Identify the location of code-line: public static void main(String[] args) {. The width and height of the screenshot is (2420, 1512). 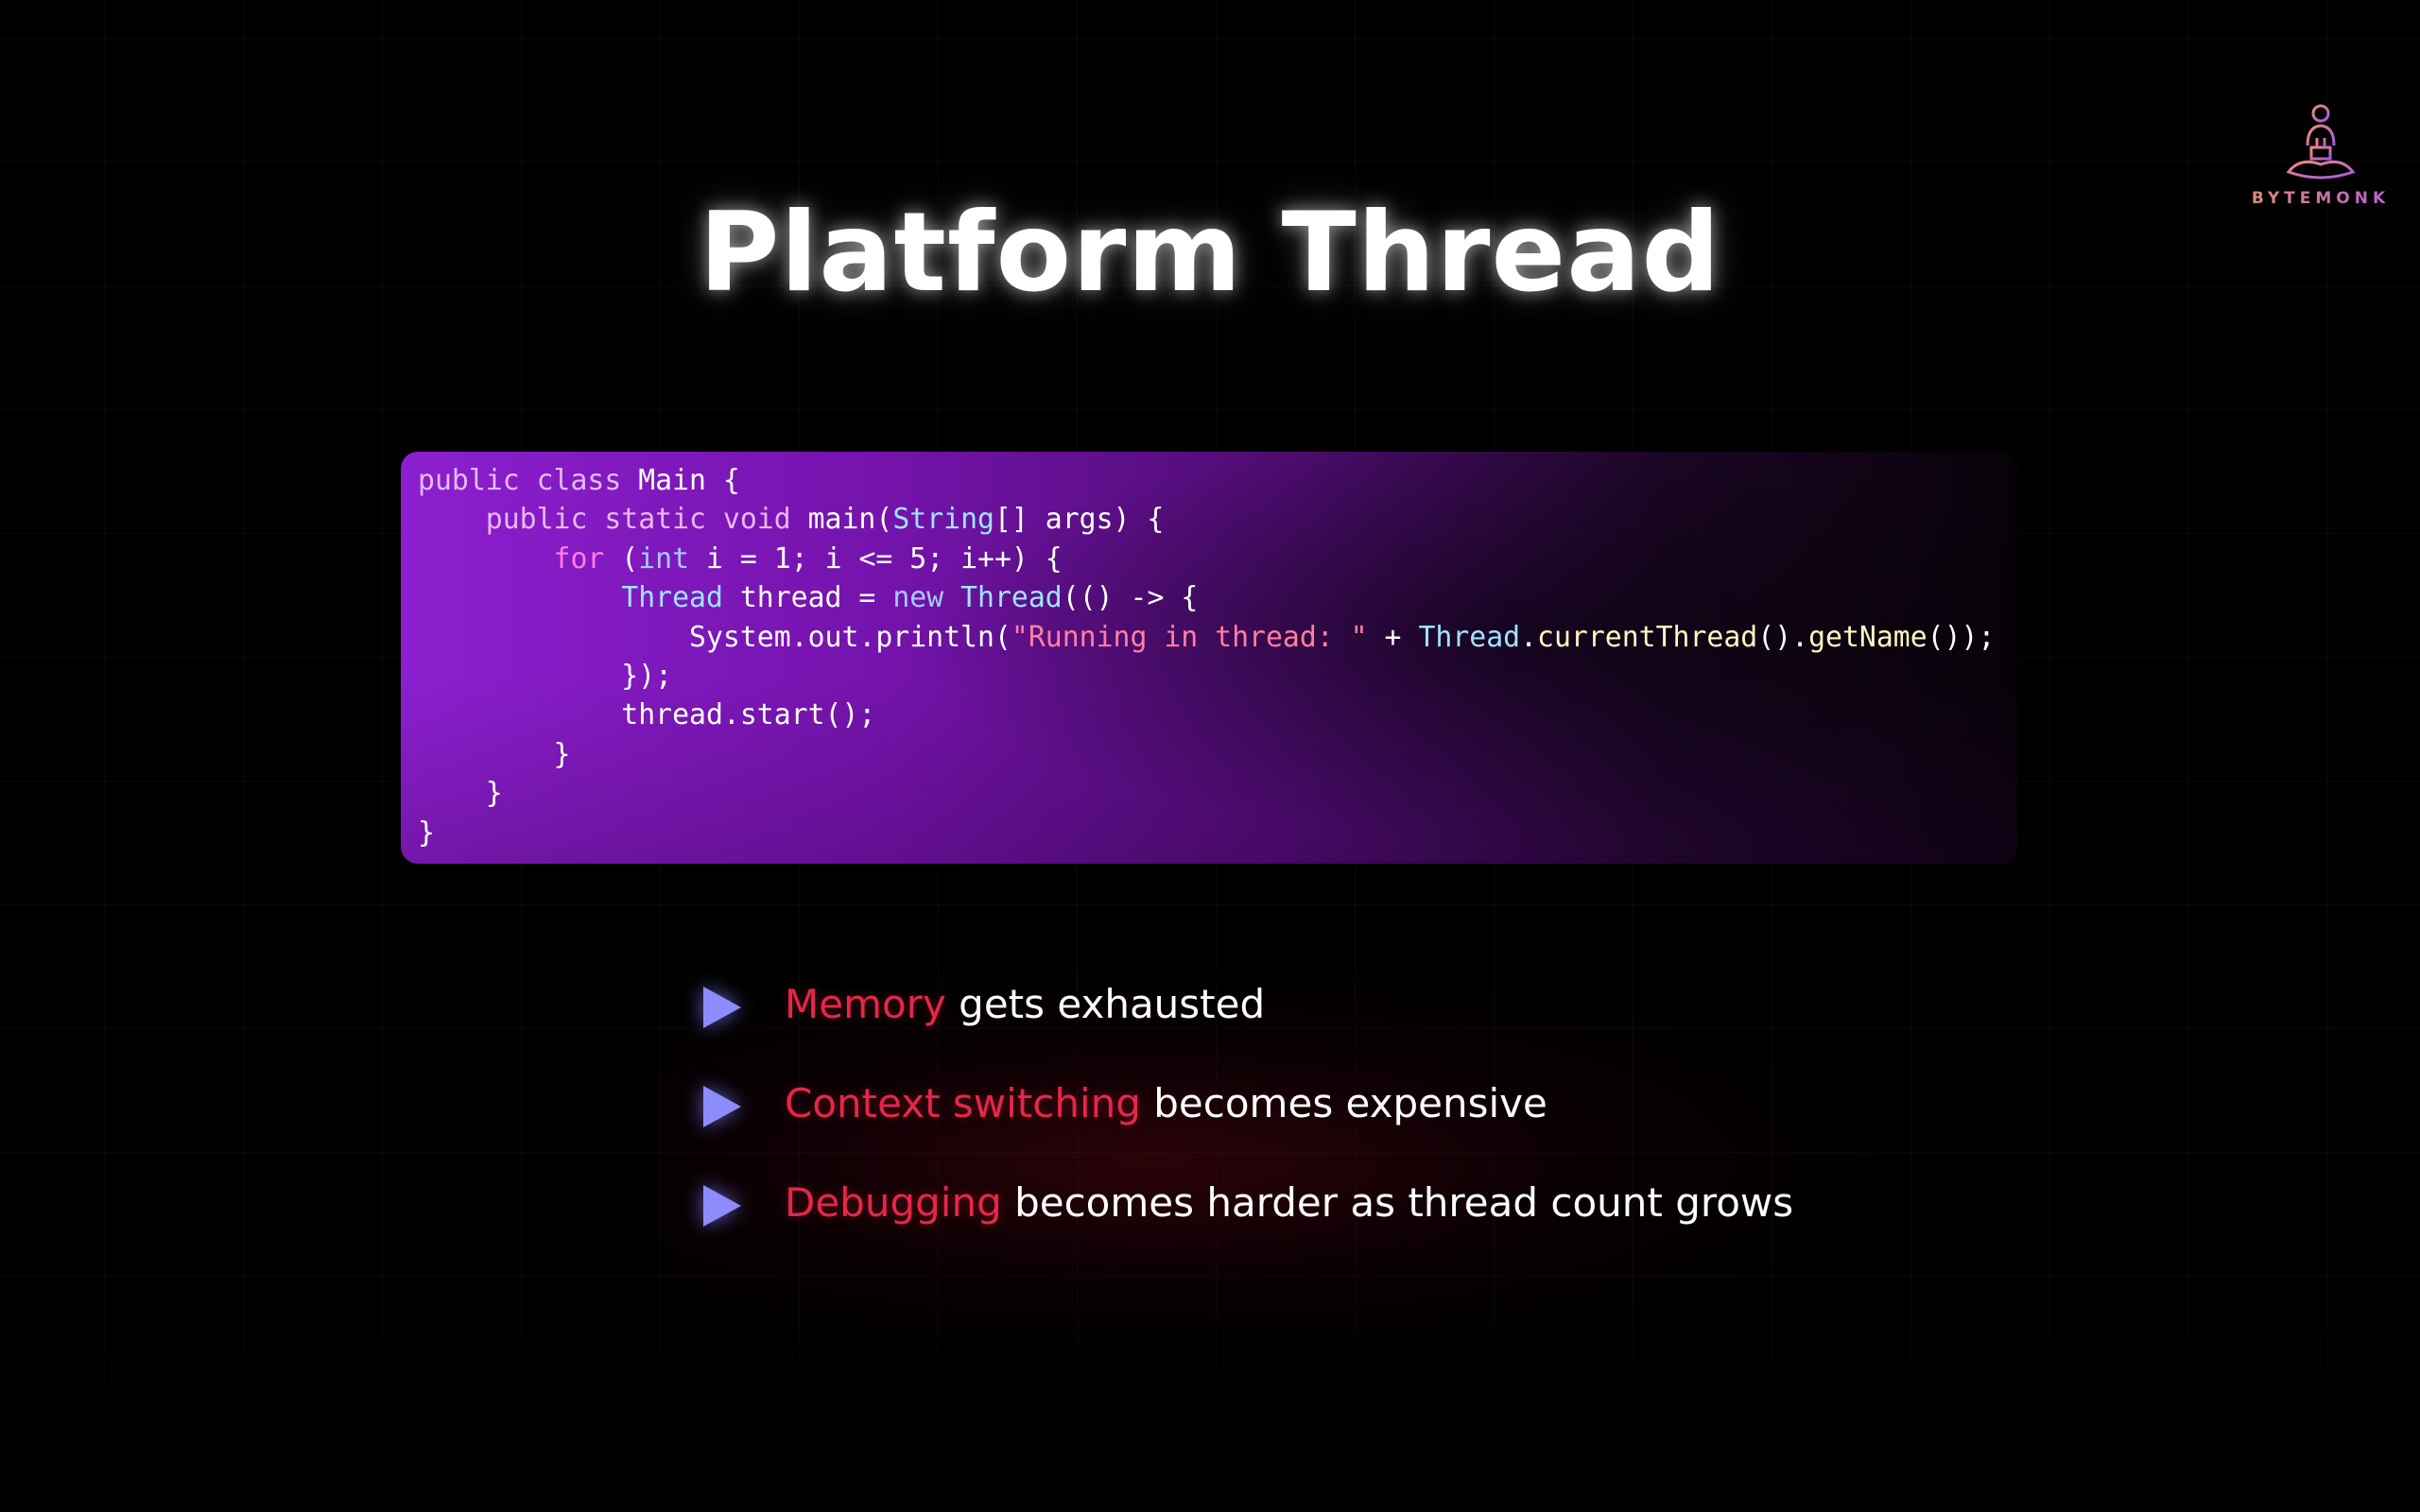
(1206, 519).